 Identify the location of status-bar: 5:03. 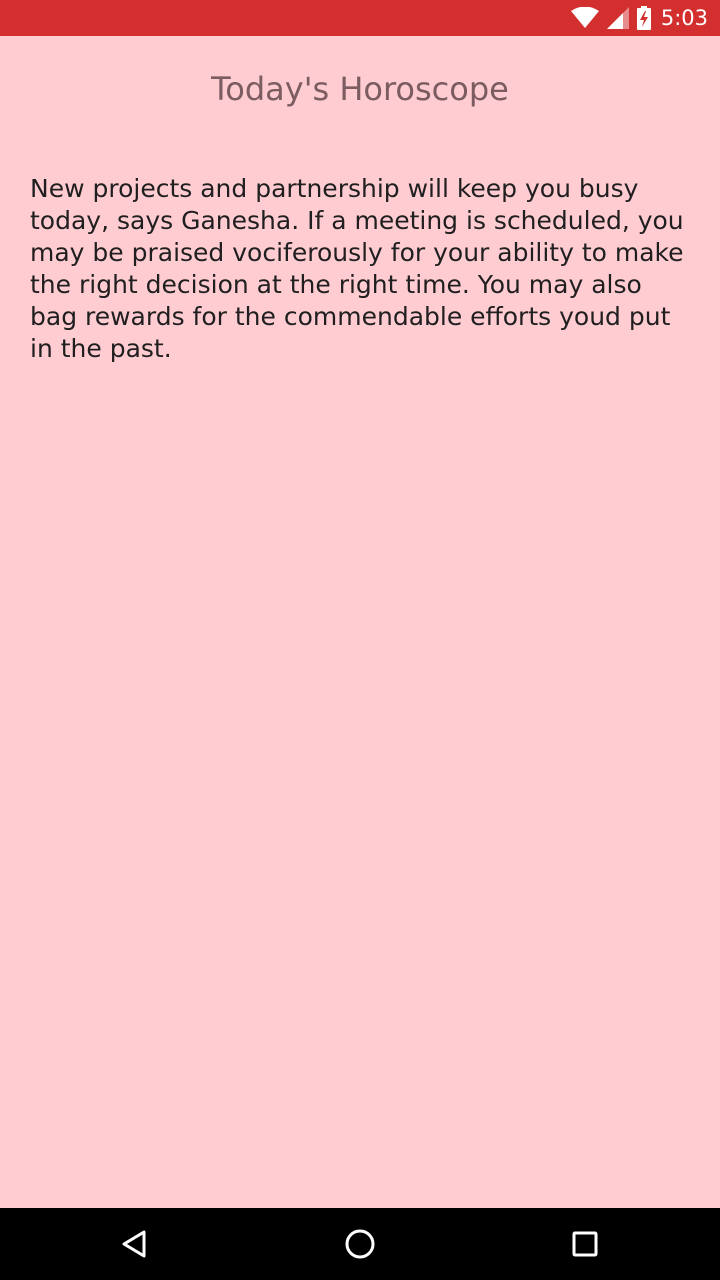
(360, 18).